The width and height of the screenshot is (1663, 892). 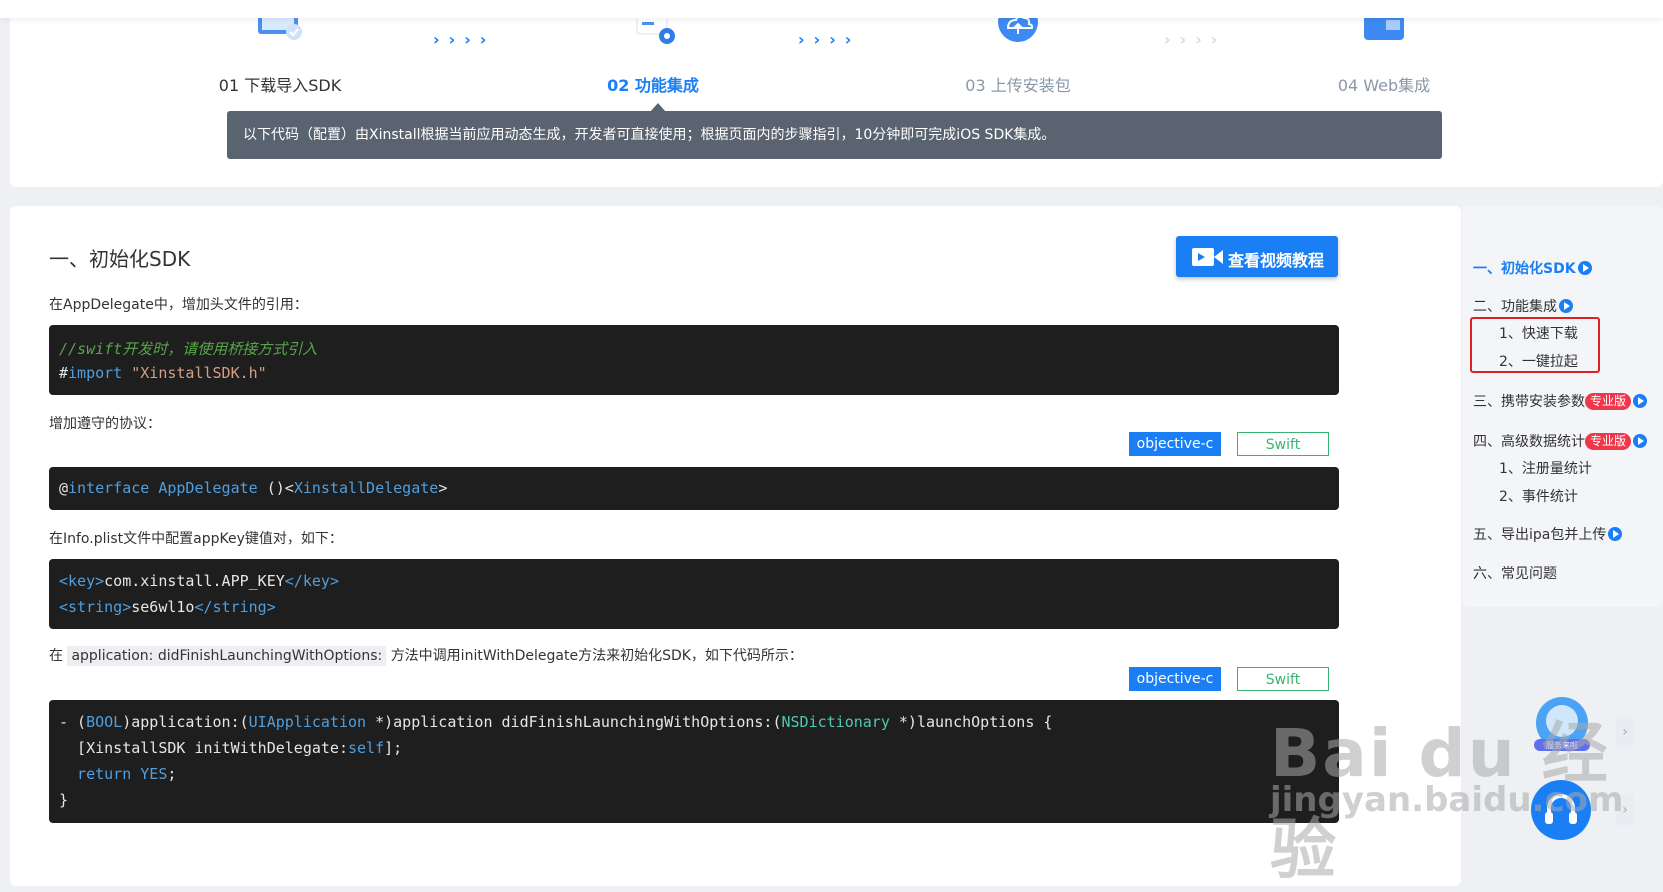 What do you see at coordinates (163, 488) in the screenshot?
I see `code-keyword: interface AppDelegate` at bounding box center [163, 488].